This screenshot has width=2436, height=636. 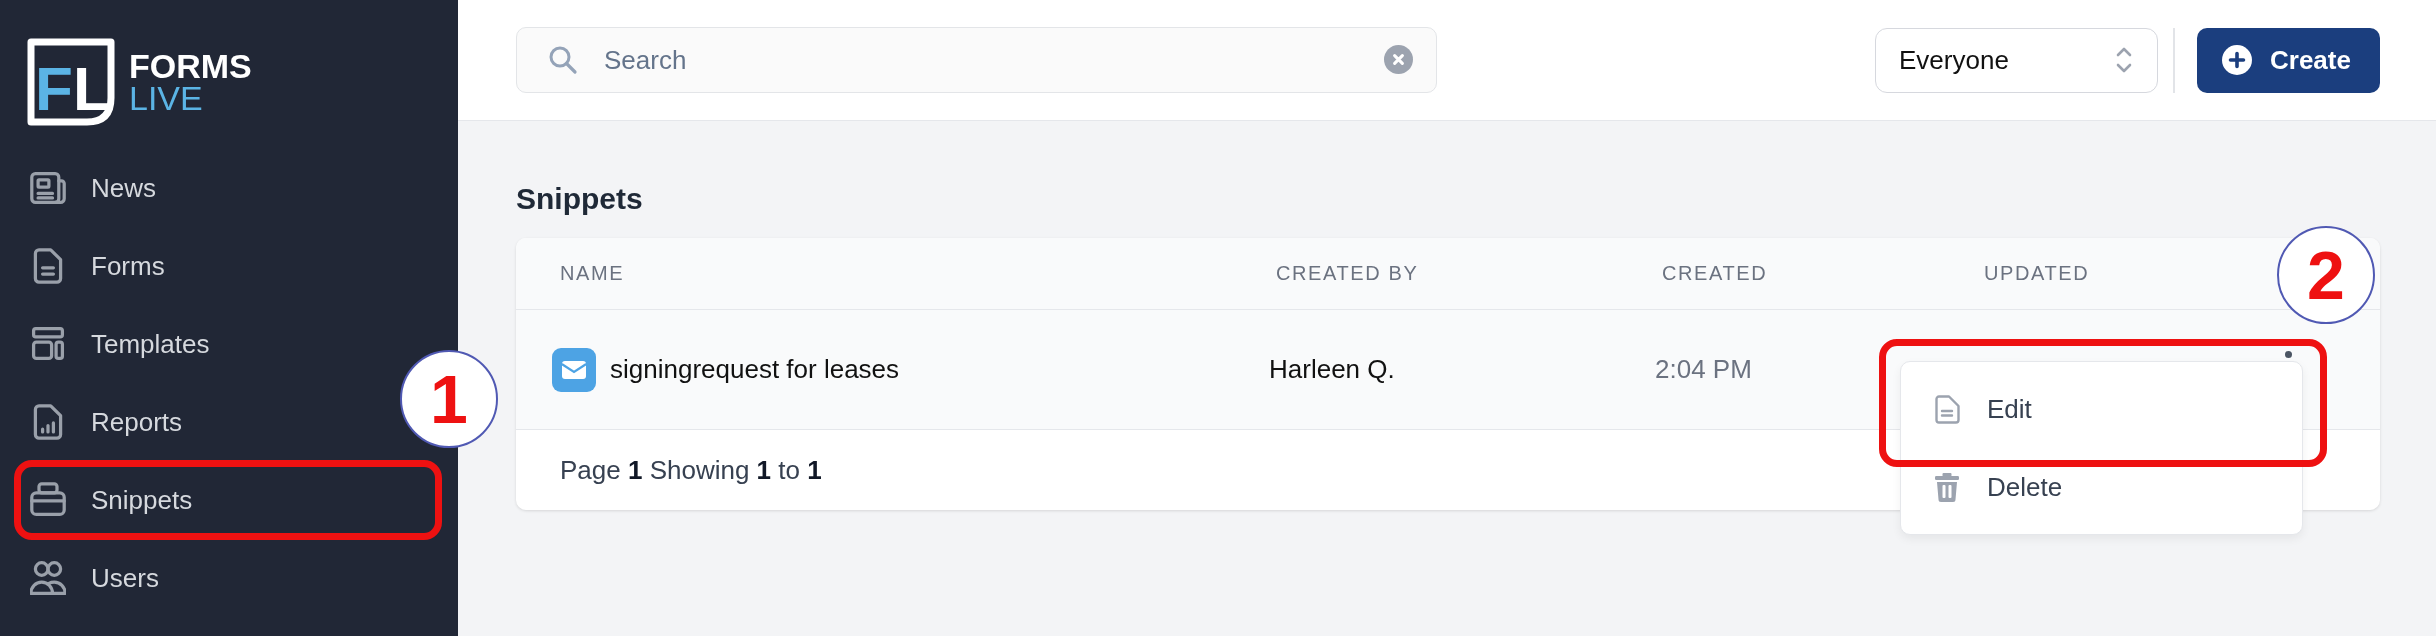 What do you see at coordinates (2288, 354) in the screenshot?
I see `dot-icon` at bounding box center [2288, 354].